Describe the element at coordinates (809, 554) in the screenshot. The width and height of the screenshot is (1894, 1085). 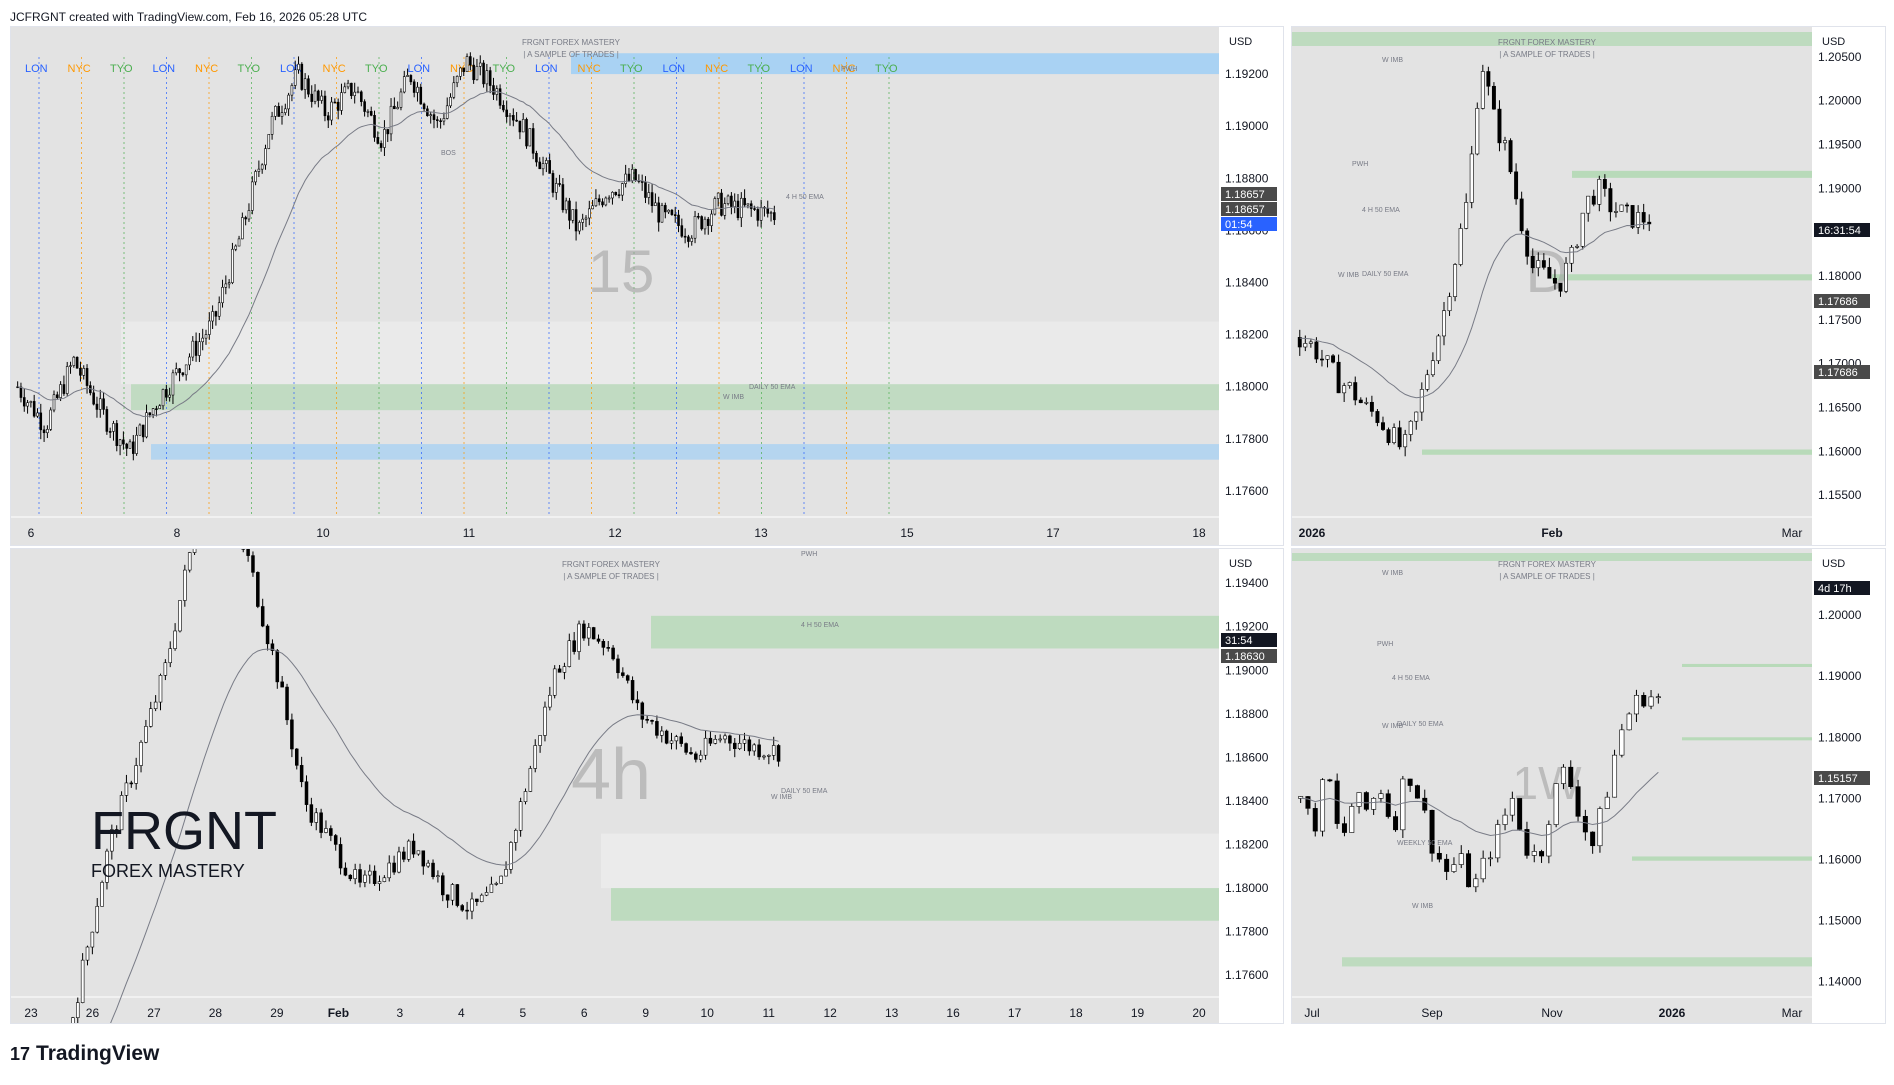
I see `annotation-label: PWH` at that location.